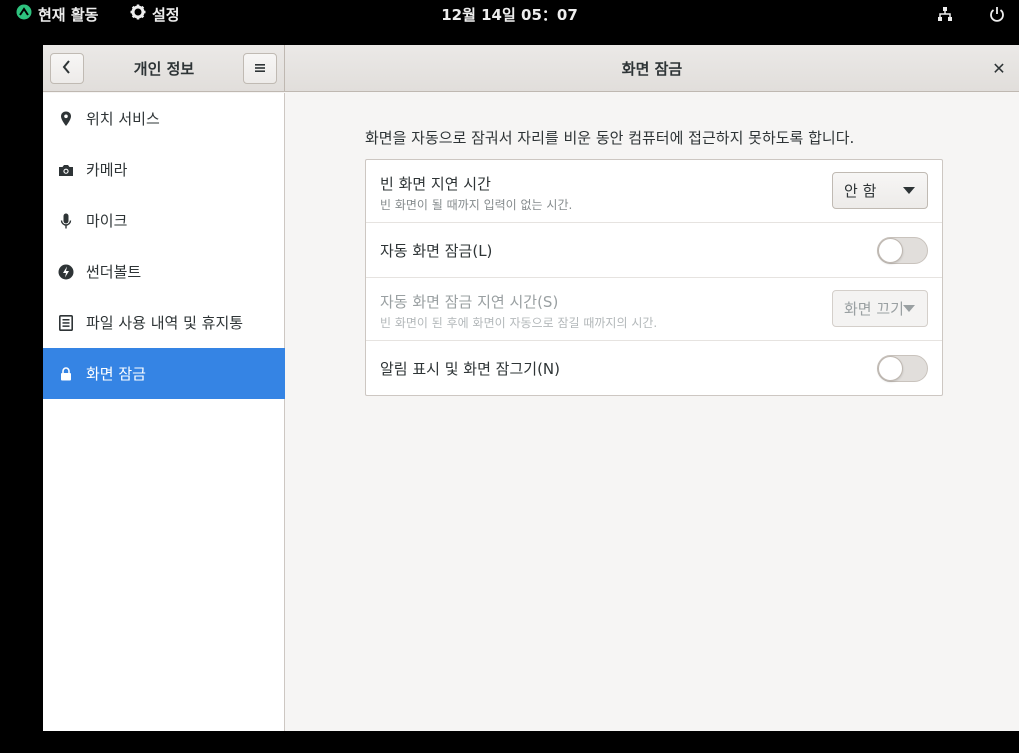 Image resolution: width=1019 pixels, height=753 pixels. Describe the element at coordinates (880, 190) in the screenshot. I see `blank-screen-delay-dropdown: 안 함` at that location.